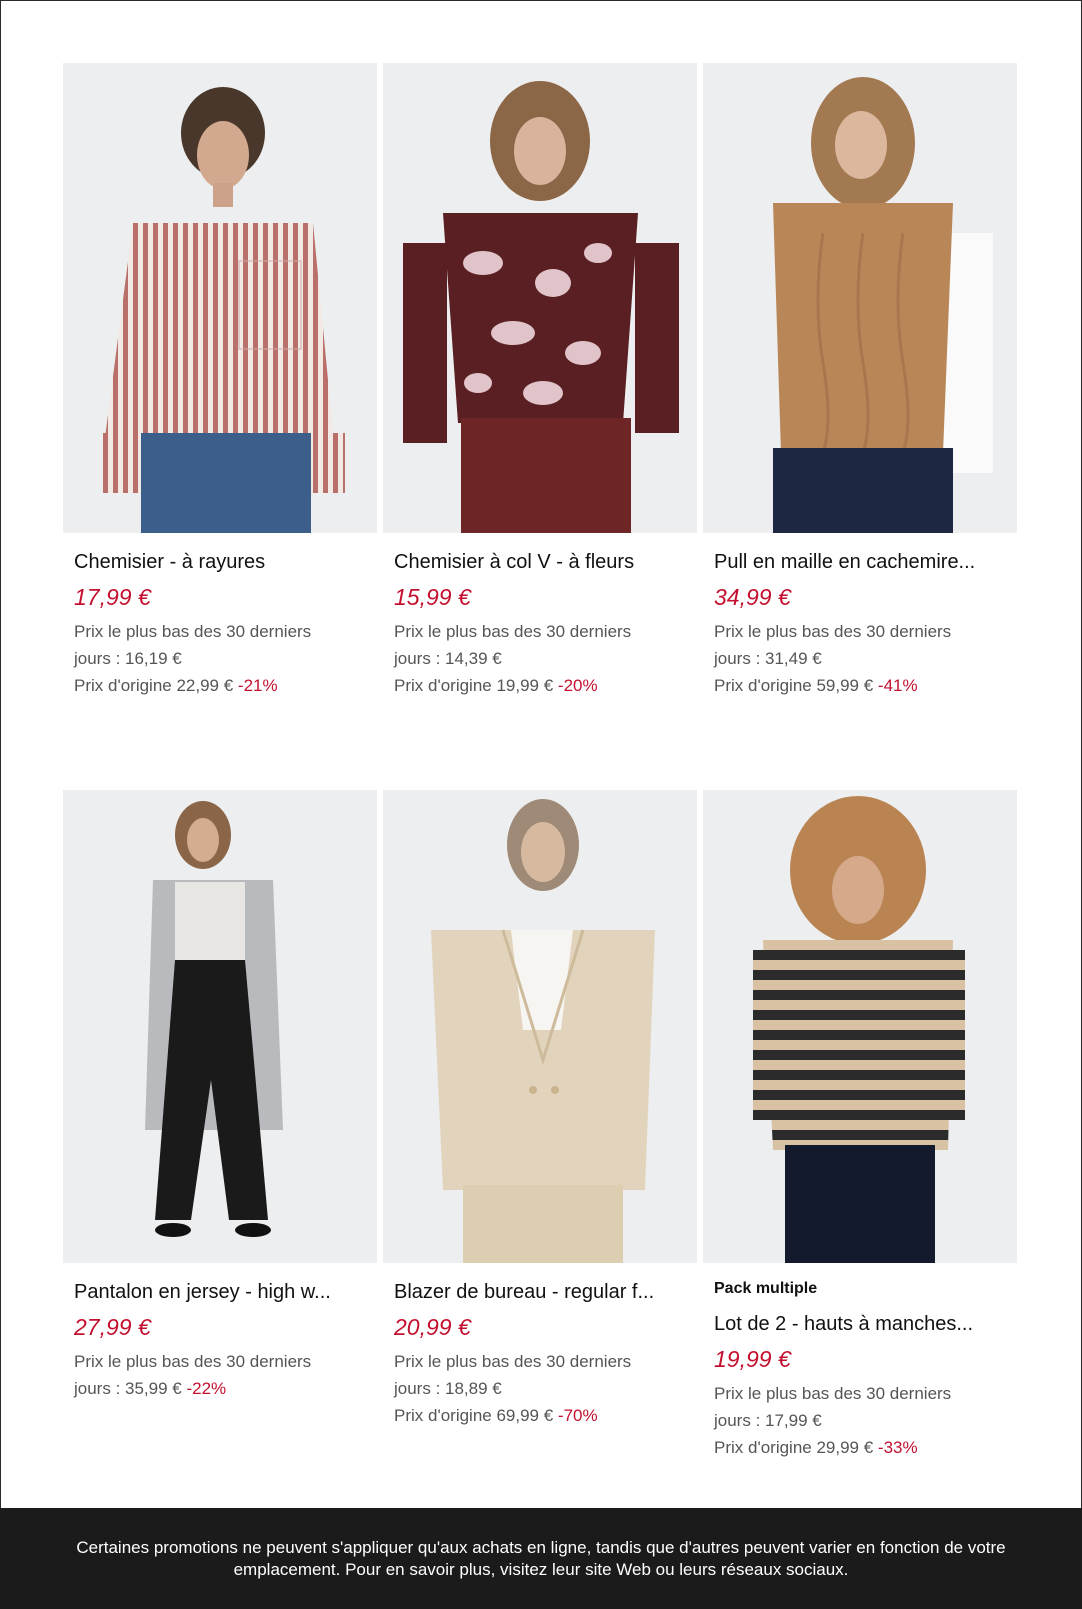  Describe the element at coordinates (432, 1327) in the screenshot. I see `product-price: 20,99 €` at that location.